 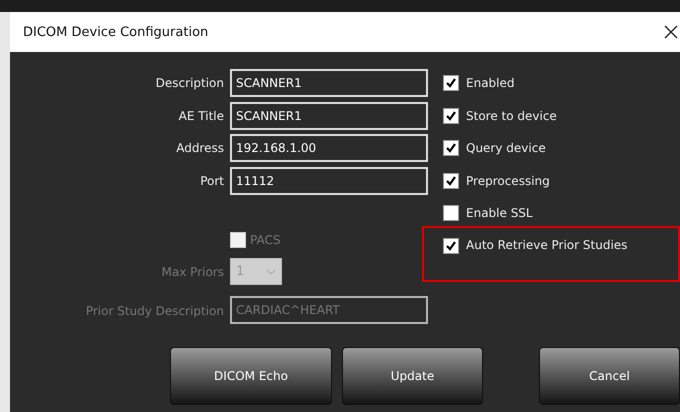 What do you see at coordinates (511, 115) in the screenshot?
I see `checkbox-label: Store to device` at bounding box center [511, 115].